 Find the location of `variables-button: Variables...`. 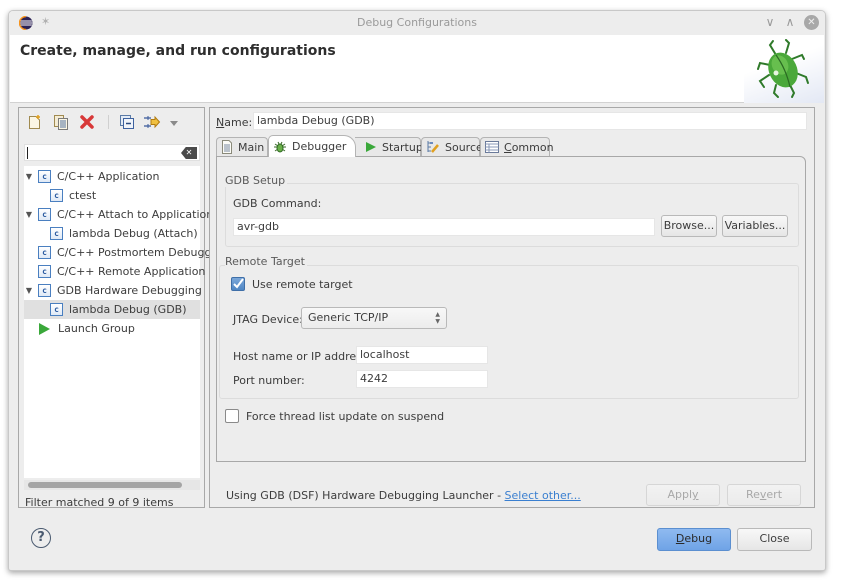

variables-button: Variables... is located at coordinates (755, 226).